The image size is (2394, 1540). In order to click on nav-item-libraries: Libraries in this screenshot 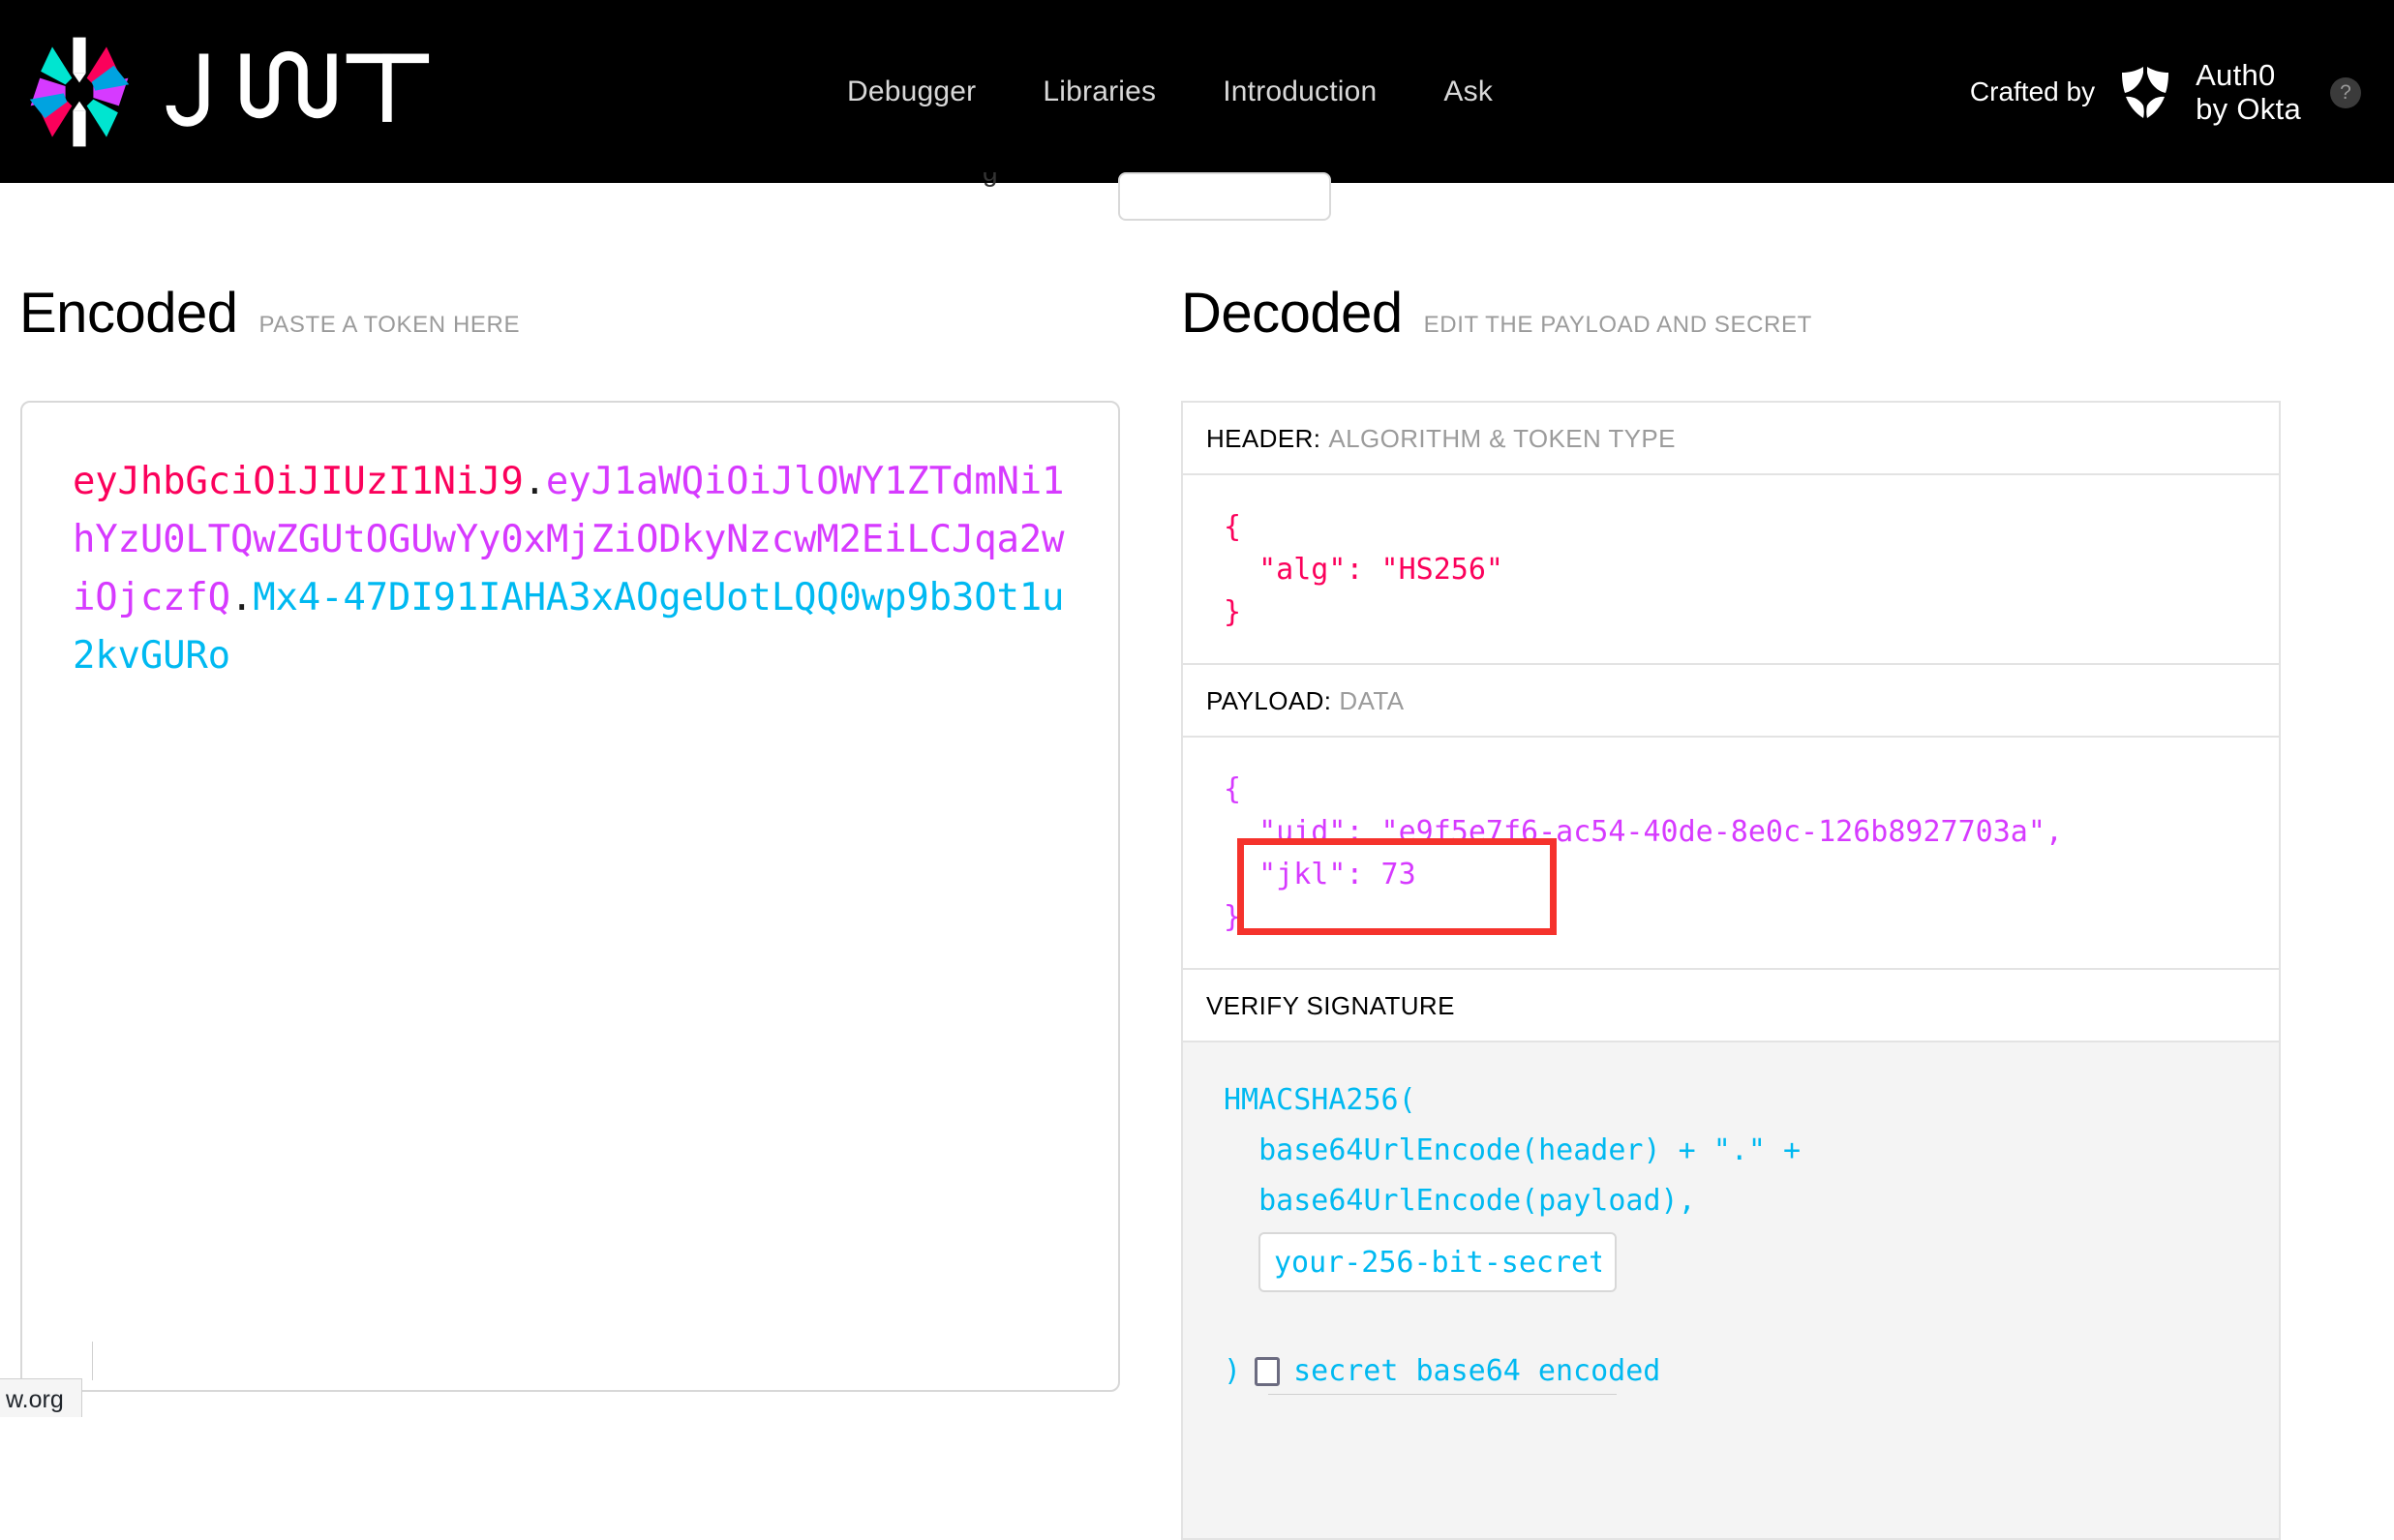, I will do `click(1099, 92)`.